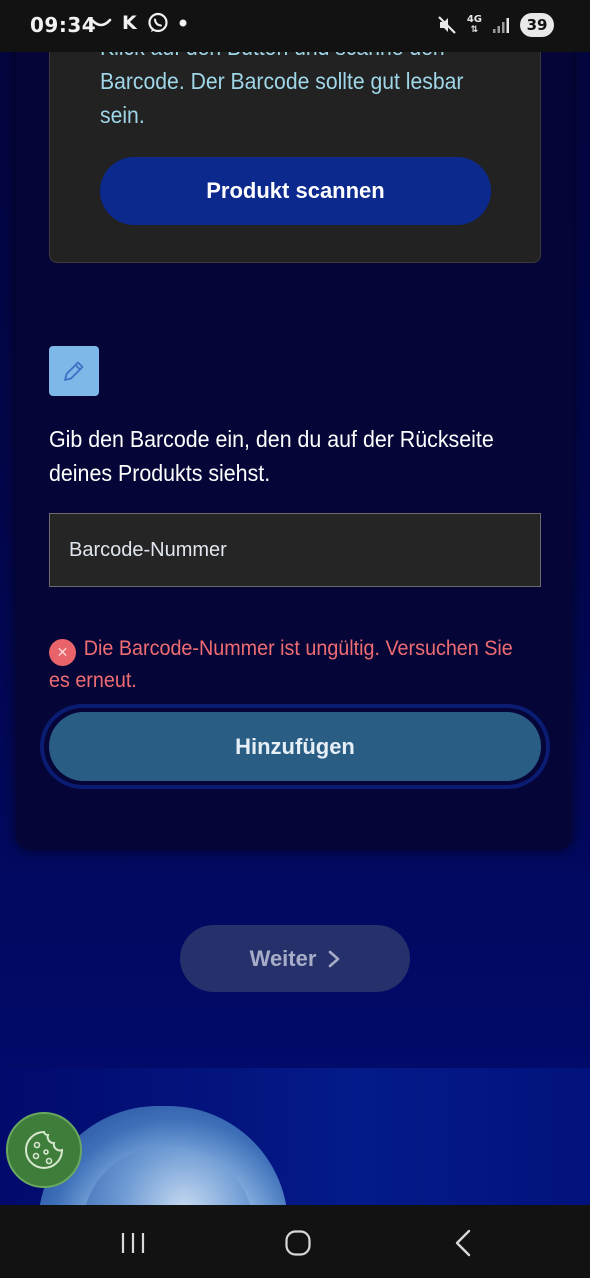 The height and width of the screenshot is (1278, 590). I want to click on back-icon, so click(463, 1243).